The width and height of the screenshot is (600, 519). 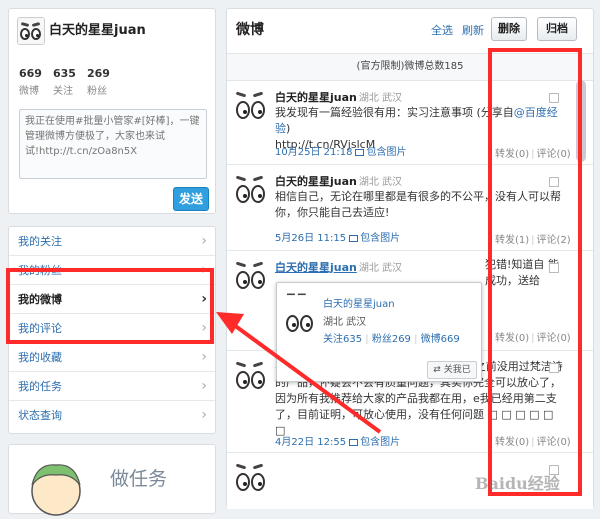 What do you see at coordinates (98, 73) in the screenshot?
I see `stat-fans-count: 269` at bounding box center [98, 73].